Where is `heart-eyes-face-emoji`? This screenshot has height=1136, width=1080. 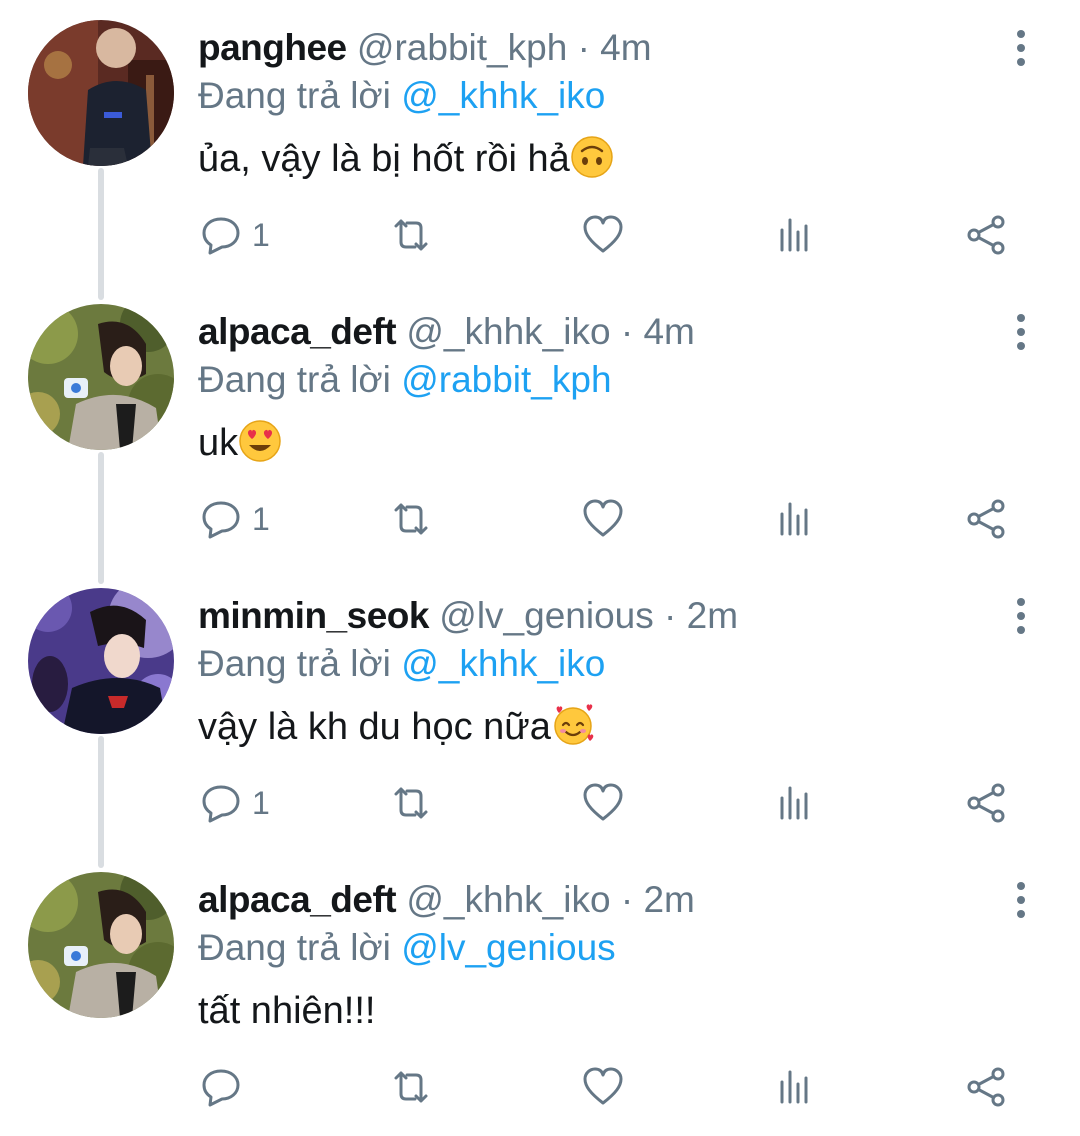 heart-eyes-face-emoji is located at coordinates (260, 441).